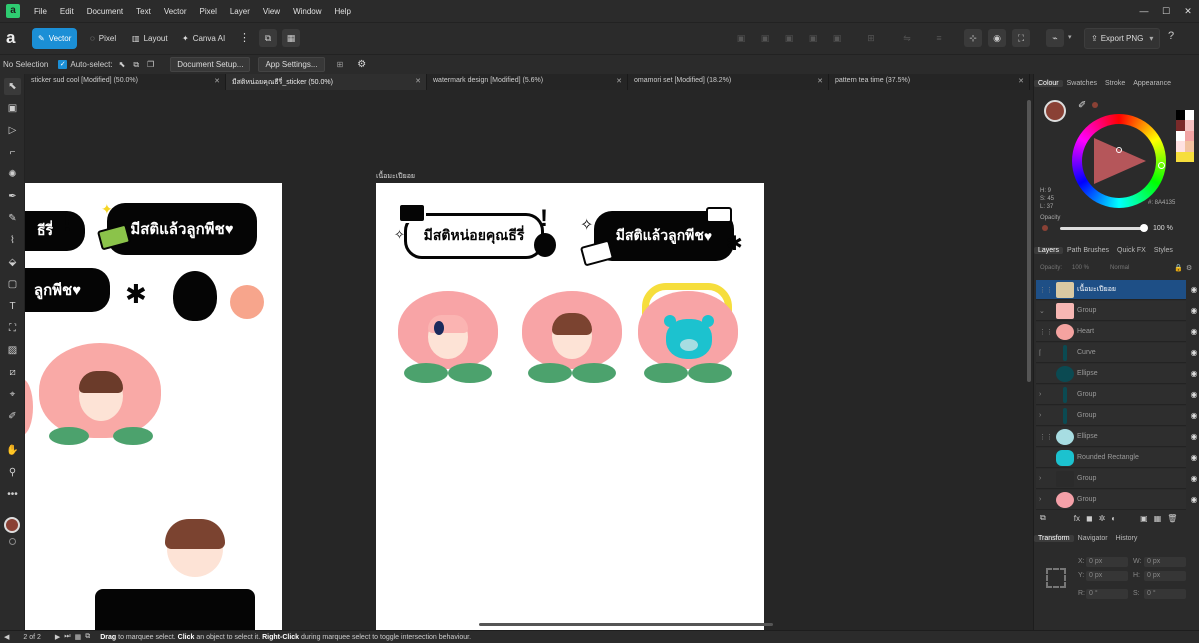 The width and height of the screenshot is (1199, 643). I want to click on more-tools-icon: •••, so click(12, 494).